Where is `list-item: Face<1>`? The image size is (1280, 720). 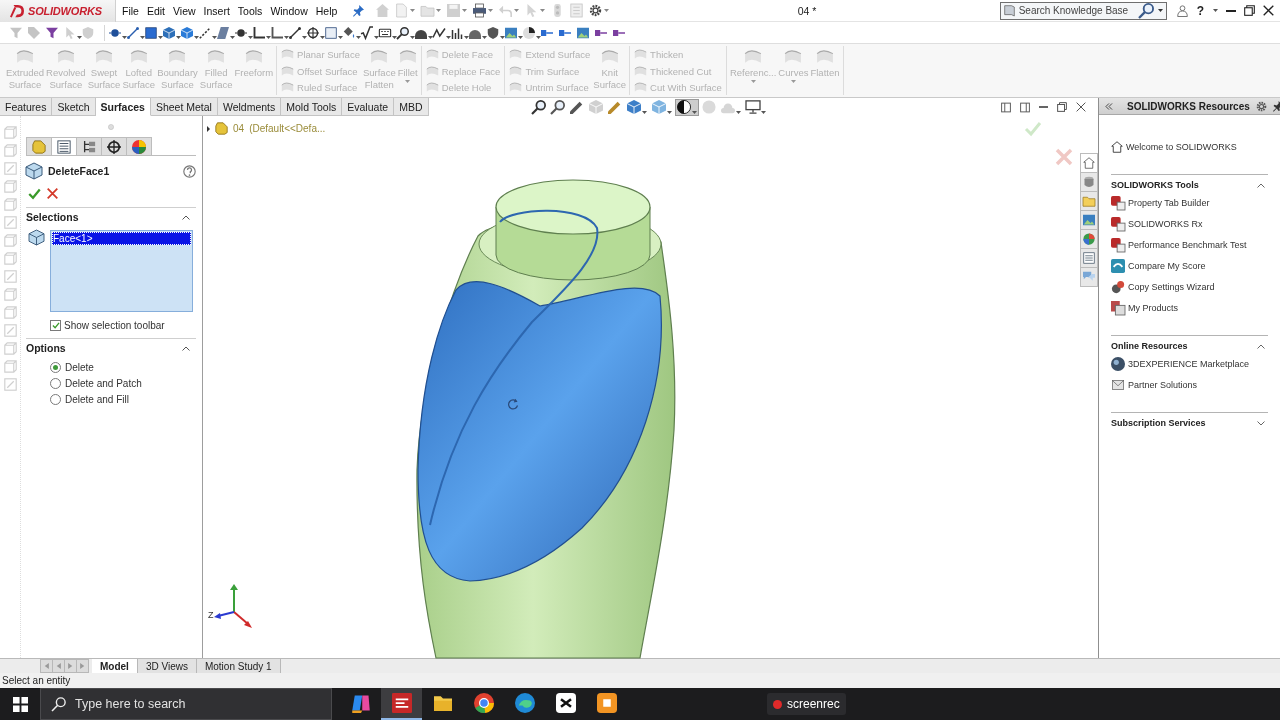
list-item: Face<1> is located at coordinates (121, 238).